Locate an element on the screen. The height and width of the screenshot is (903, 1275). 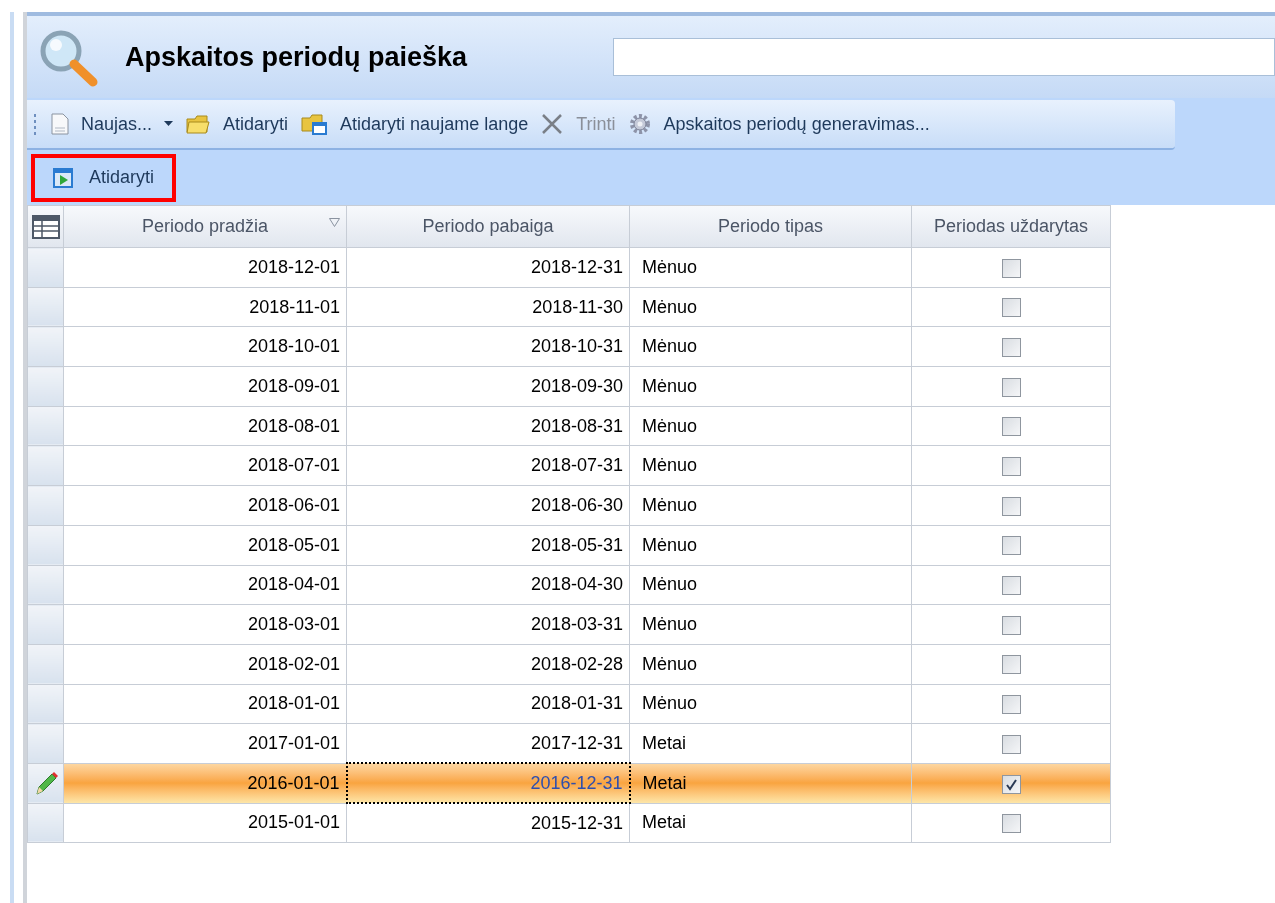
window-title: Apskaitos periodų paieška is located at coordinates (296, 57).